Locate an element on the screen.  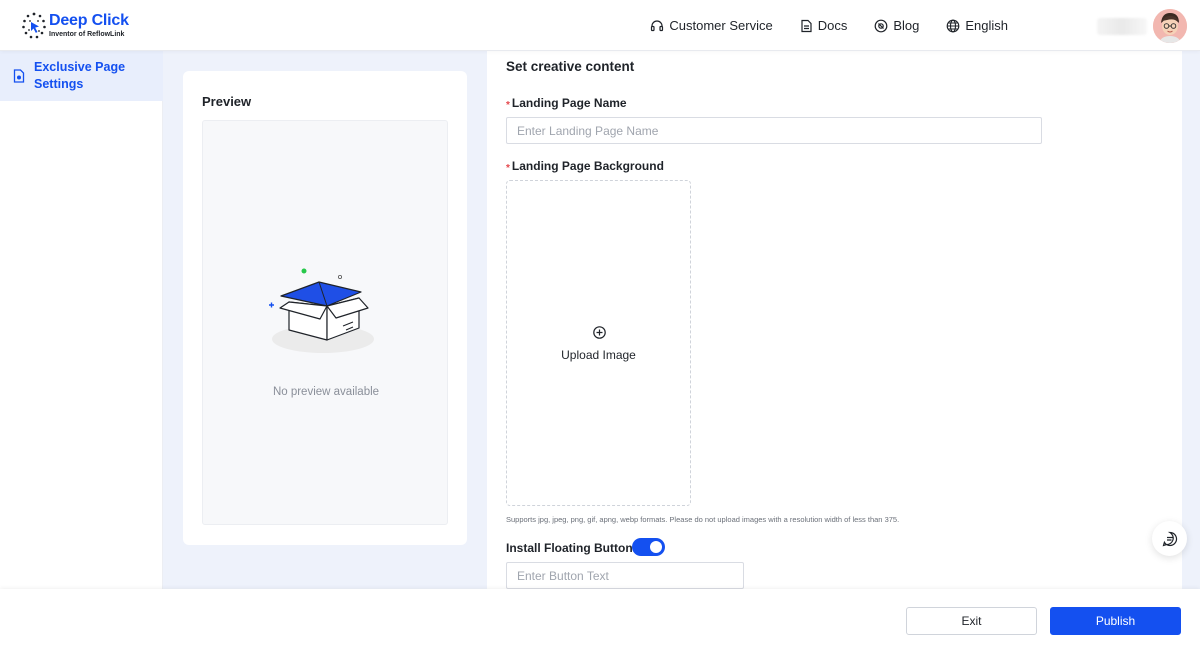
landing-name-label-text: Landing Page Name is located at coordinates (569, 103).